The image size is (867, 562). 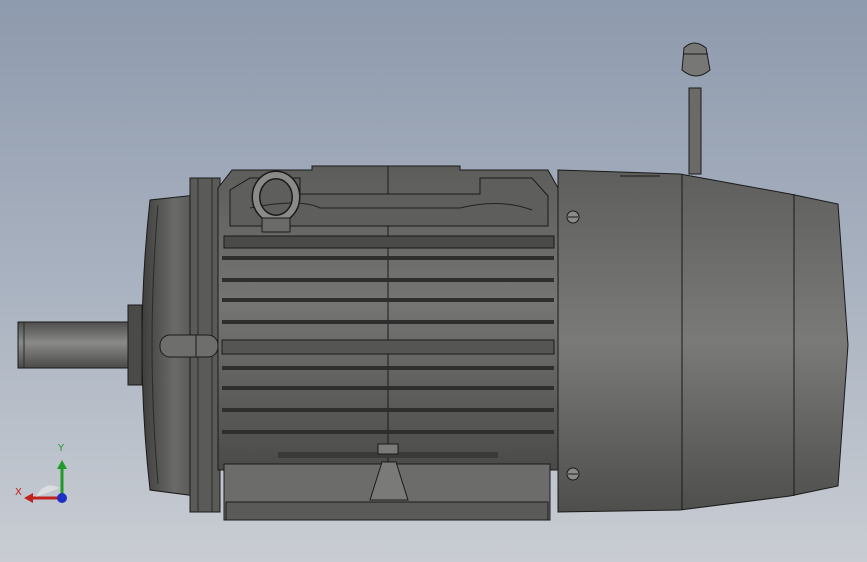 What do you see at coordinates (43, 498) in the screenshot?
I see `x-axis-arrow` at bounding box center [43, 498].